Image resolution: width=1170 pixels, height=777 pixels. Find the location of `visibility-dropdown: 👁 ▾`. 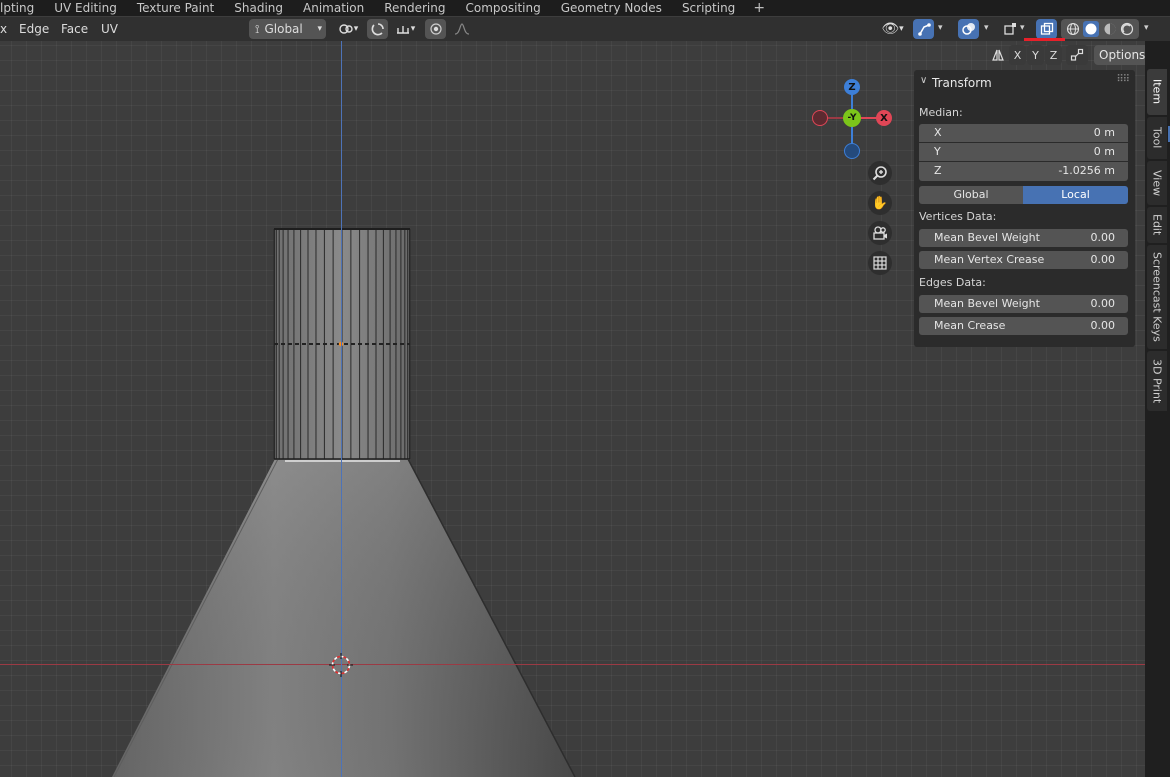

visibility-dropdown: 👁 ▾ is located at coordinates (892, 29).